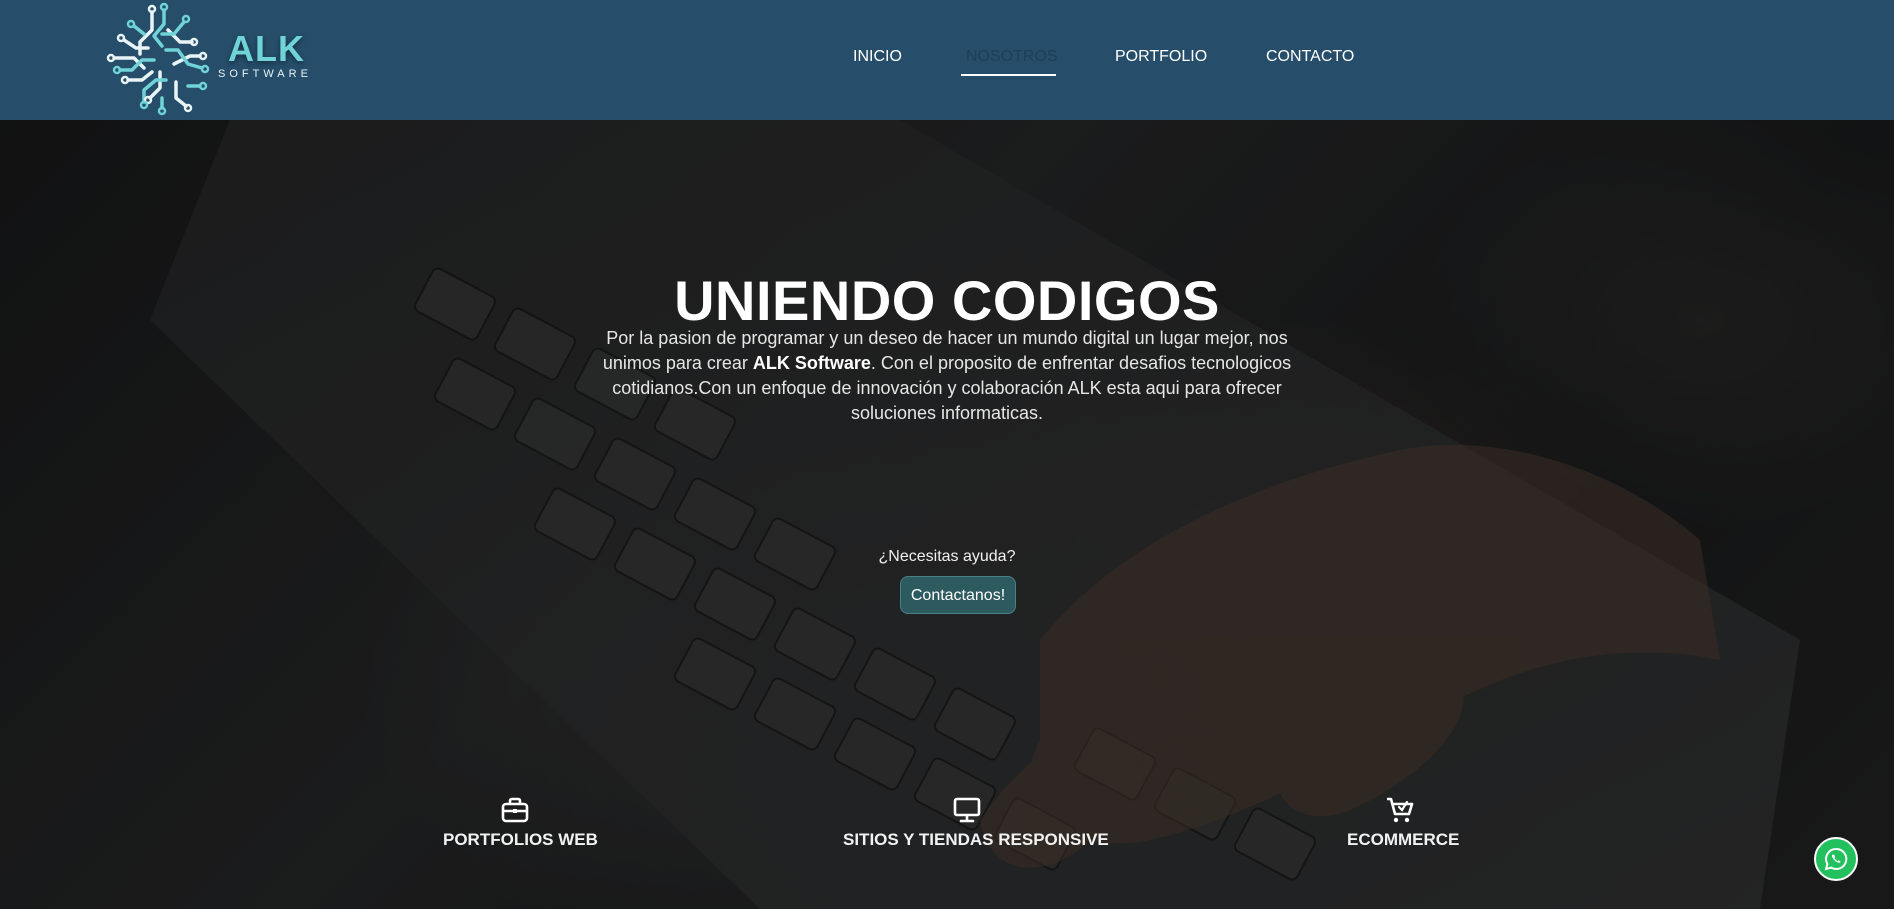  I want to click on nav-item-portfolio: PORTFOLIO, so click(1161, 57).